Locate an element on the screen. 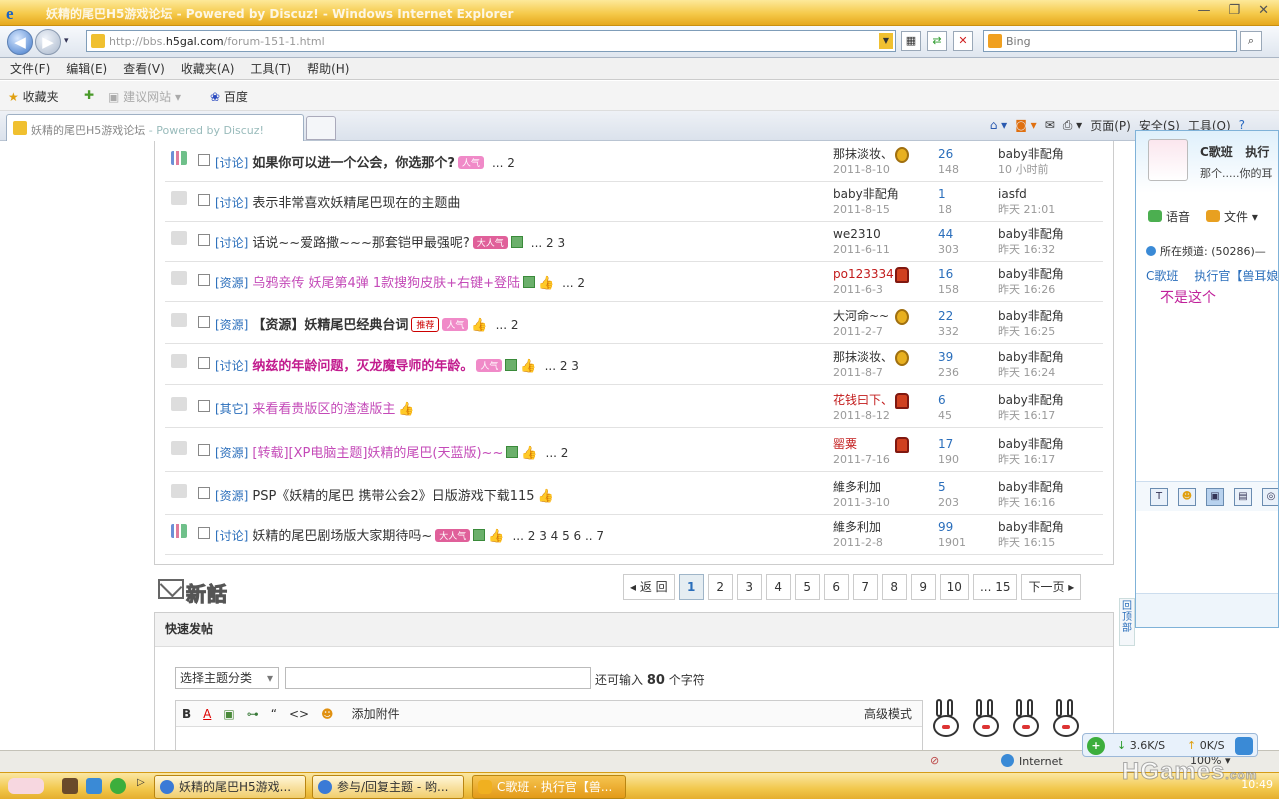  mail-icon: ✉ is located at coordinates (1050, 125).